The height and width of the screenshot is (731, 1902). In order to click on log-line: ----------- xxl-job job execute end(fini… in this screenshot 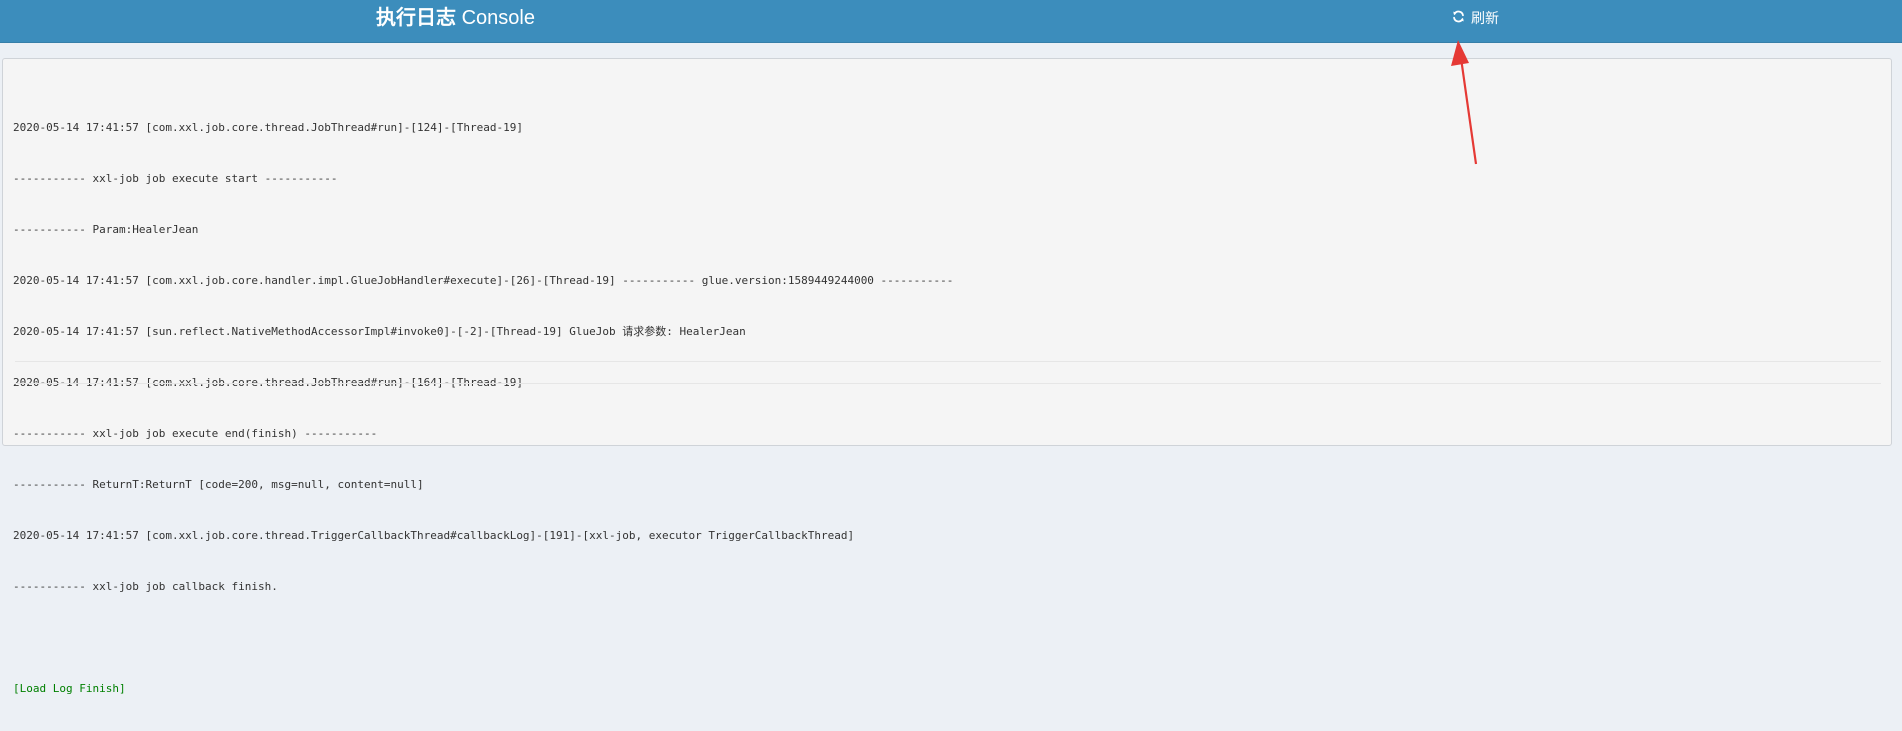, I will do `click(195, 433)`.